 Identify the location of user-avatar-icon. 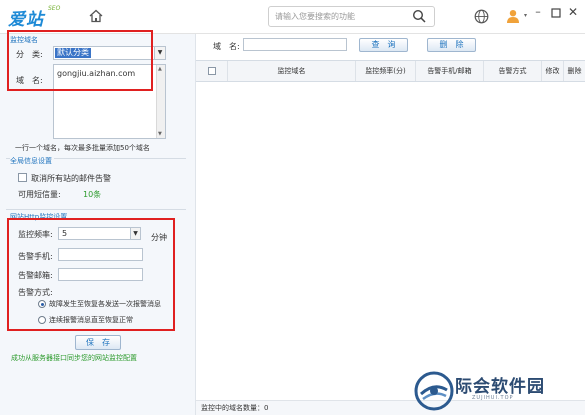
(513, 16).